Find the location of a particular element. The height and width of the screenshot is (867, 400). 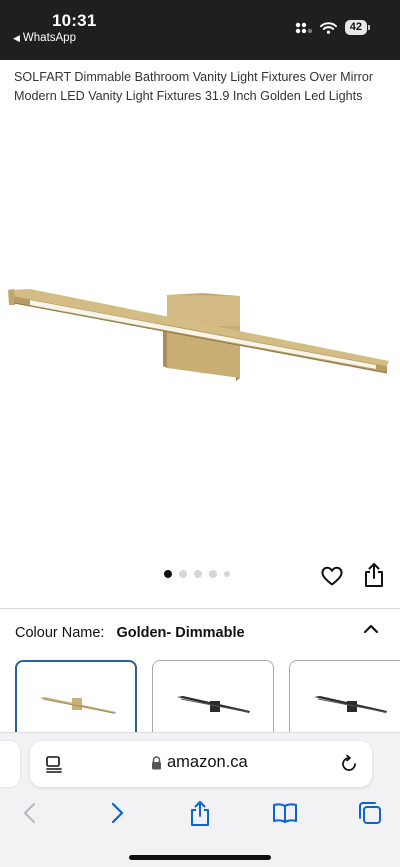

back-to-app-link: ◀ WhatsApp is located at coordinates (44, 38).